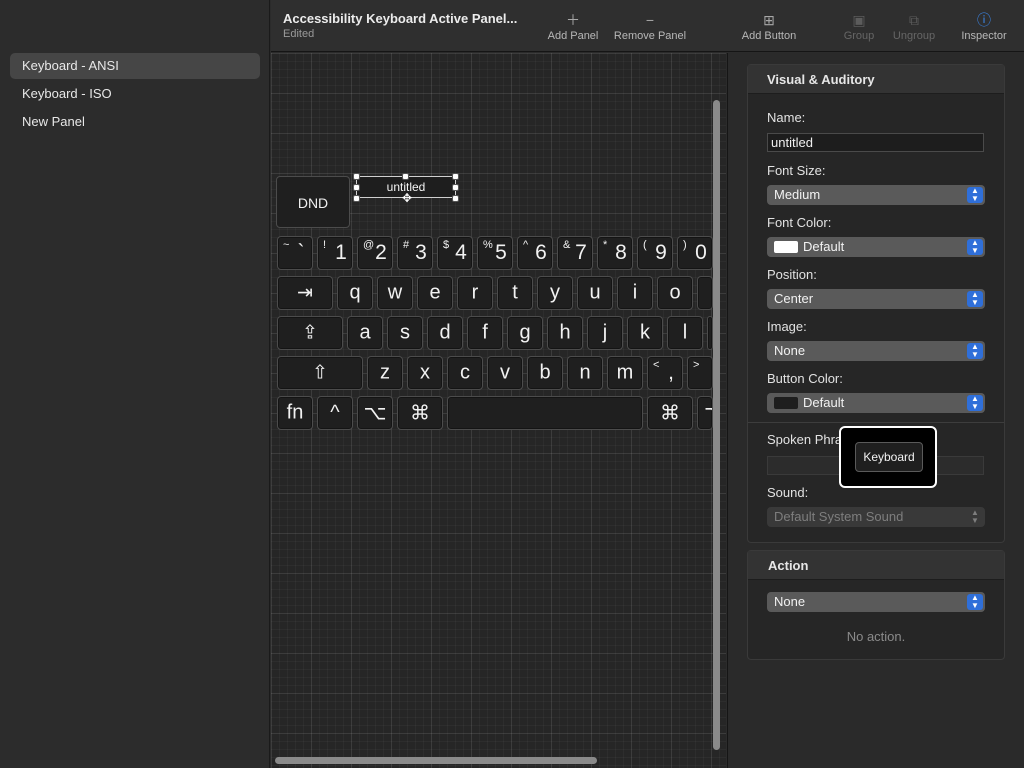 The width and height of the screenshot is (1024, 768). What do you see at coordinates (875, 142) in the screenshot?
I see `name-field: untitled` at bounding box center [875, 142].